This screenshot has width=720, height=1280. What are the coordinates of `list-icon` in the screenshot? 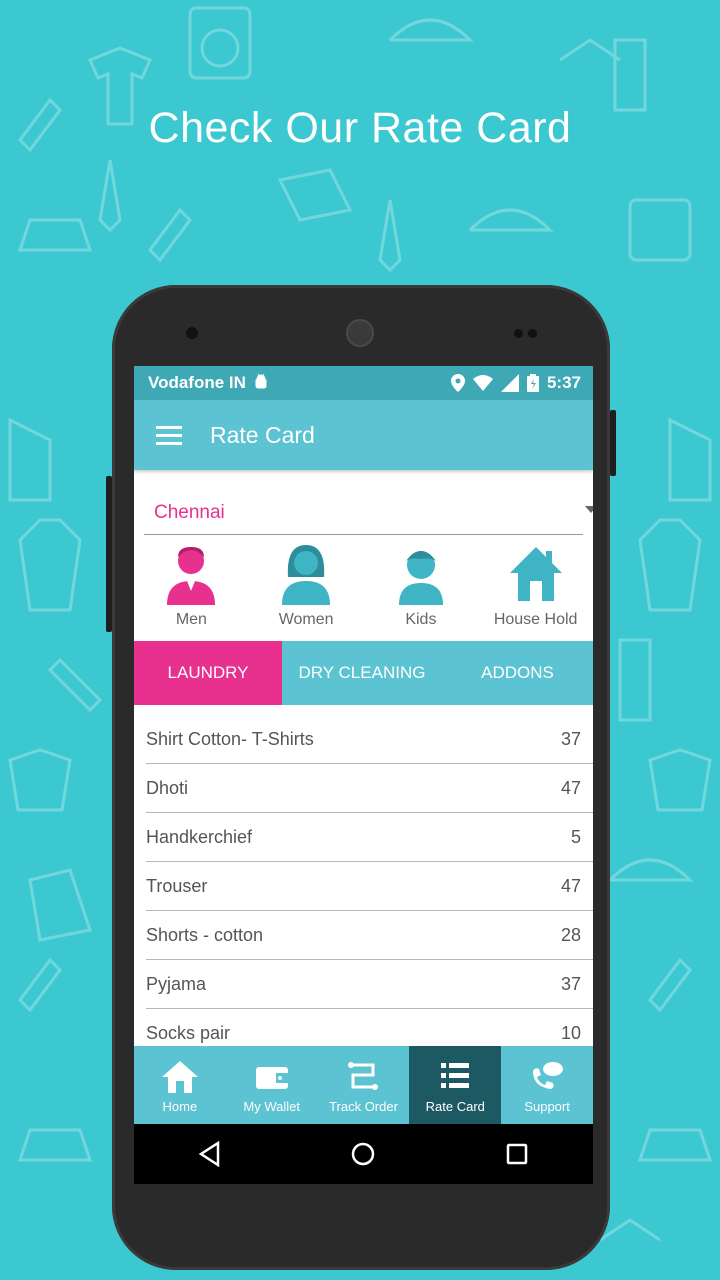 It's located at (455, 1075).